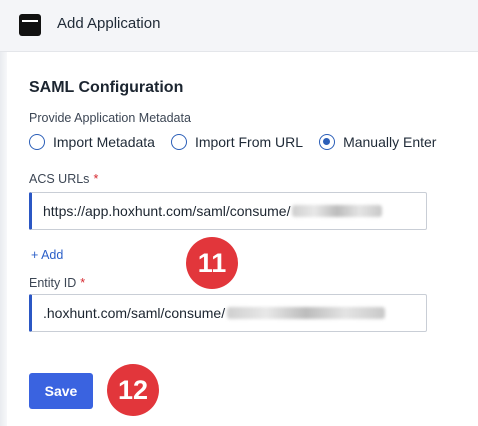 This screenshot has height=426, width=478. Describe the element at coordinates (47, 255) in the screenshot. I see `add-acs-url-link: + Add` at that location.